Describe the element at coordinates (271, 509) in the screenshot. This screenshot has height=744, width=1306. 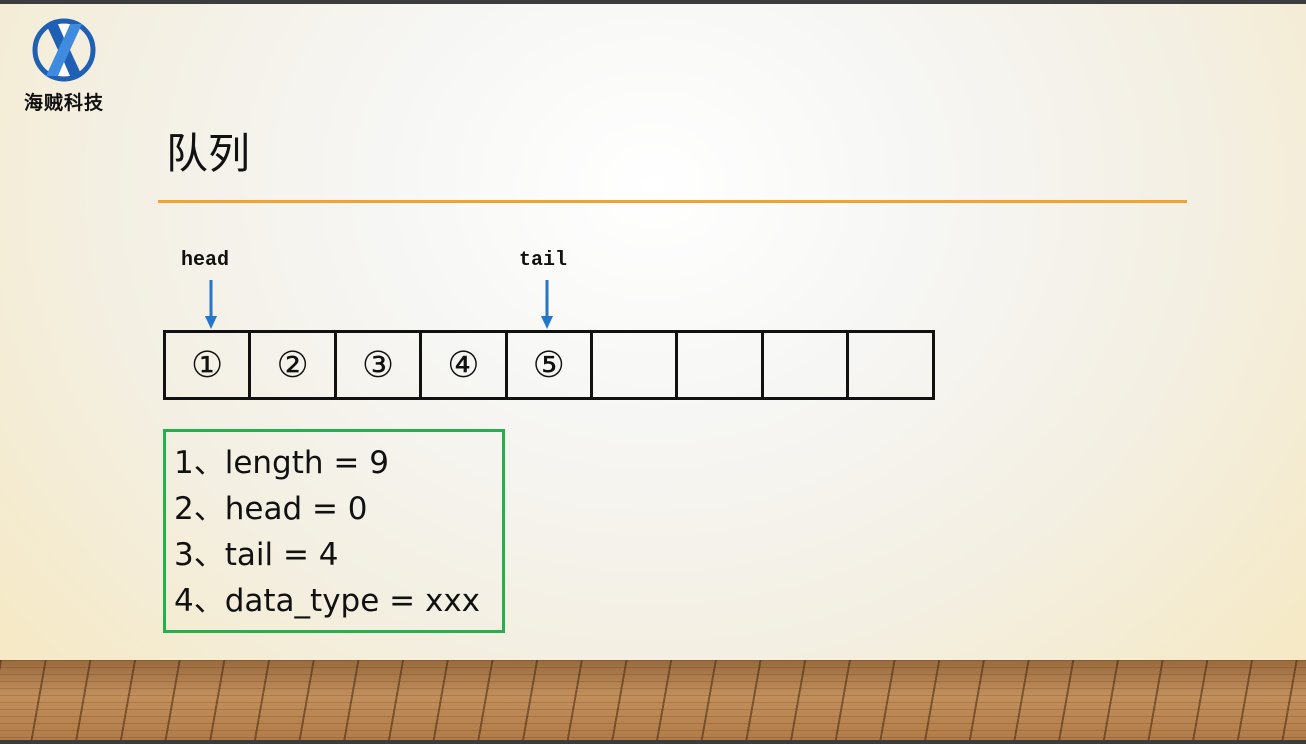
I see `property-head: 2、head = 0` at that location.